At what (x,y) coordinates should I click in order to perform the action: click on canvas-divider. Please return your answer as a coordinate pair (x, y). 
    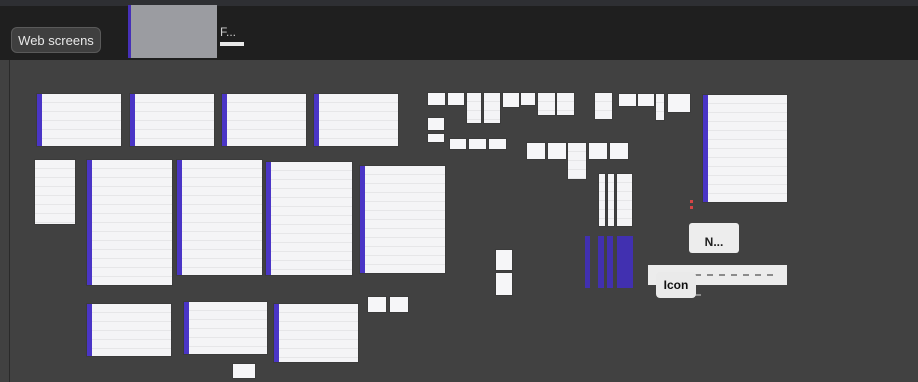
    Looking at the image, I should click on (9, 221).